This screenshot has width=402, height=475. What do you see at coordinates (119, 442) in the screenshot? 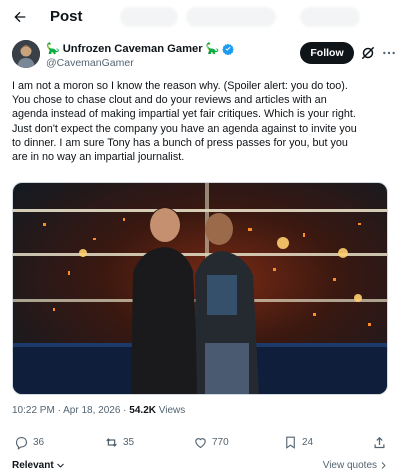
I see `repost-button: 35` at bounding box center [119, 442].